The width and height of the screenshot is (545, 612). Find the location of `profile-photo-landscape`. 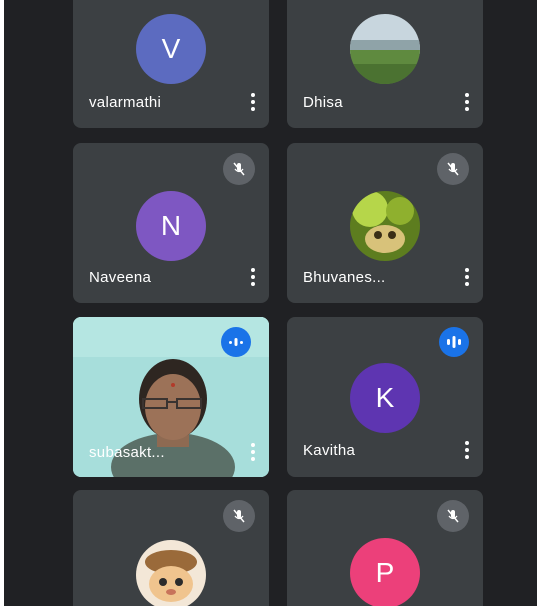

profile-photo-landscape is located at coordinates (385, 49).